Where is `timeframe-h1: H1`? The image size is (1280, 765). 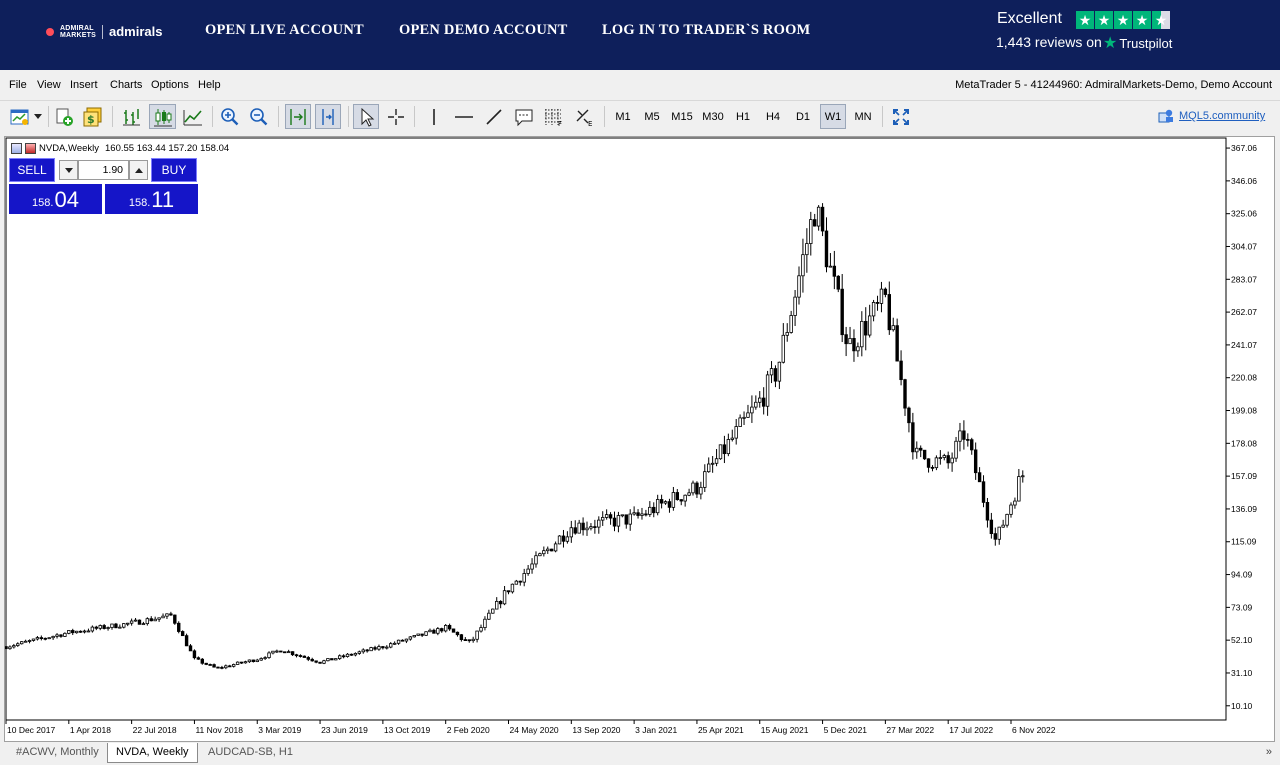 timeframe-h1: H1 is located at coordinates (743, 116).